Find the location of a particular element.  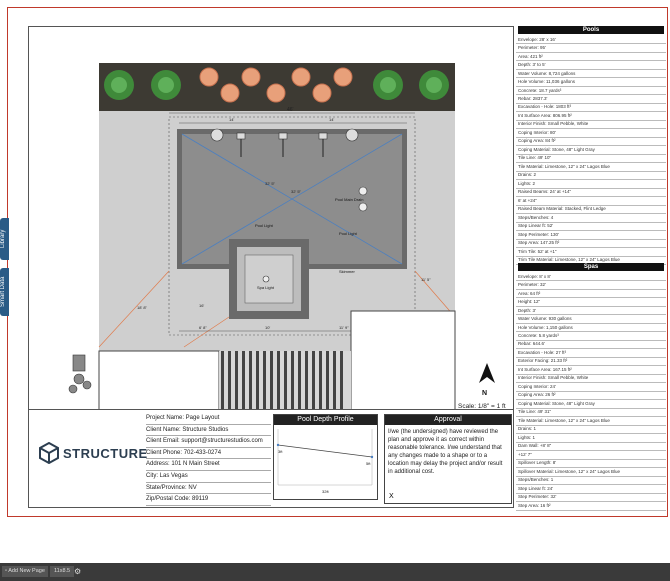

spec-row: Depth: 3' to 5' is located at coordinates (591, 65).